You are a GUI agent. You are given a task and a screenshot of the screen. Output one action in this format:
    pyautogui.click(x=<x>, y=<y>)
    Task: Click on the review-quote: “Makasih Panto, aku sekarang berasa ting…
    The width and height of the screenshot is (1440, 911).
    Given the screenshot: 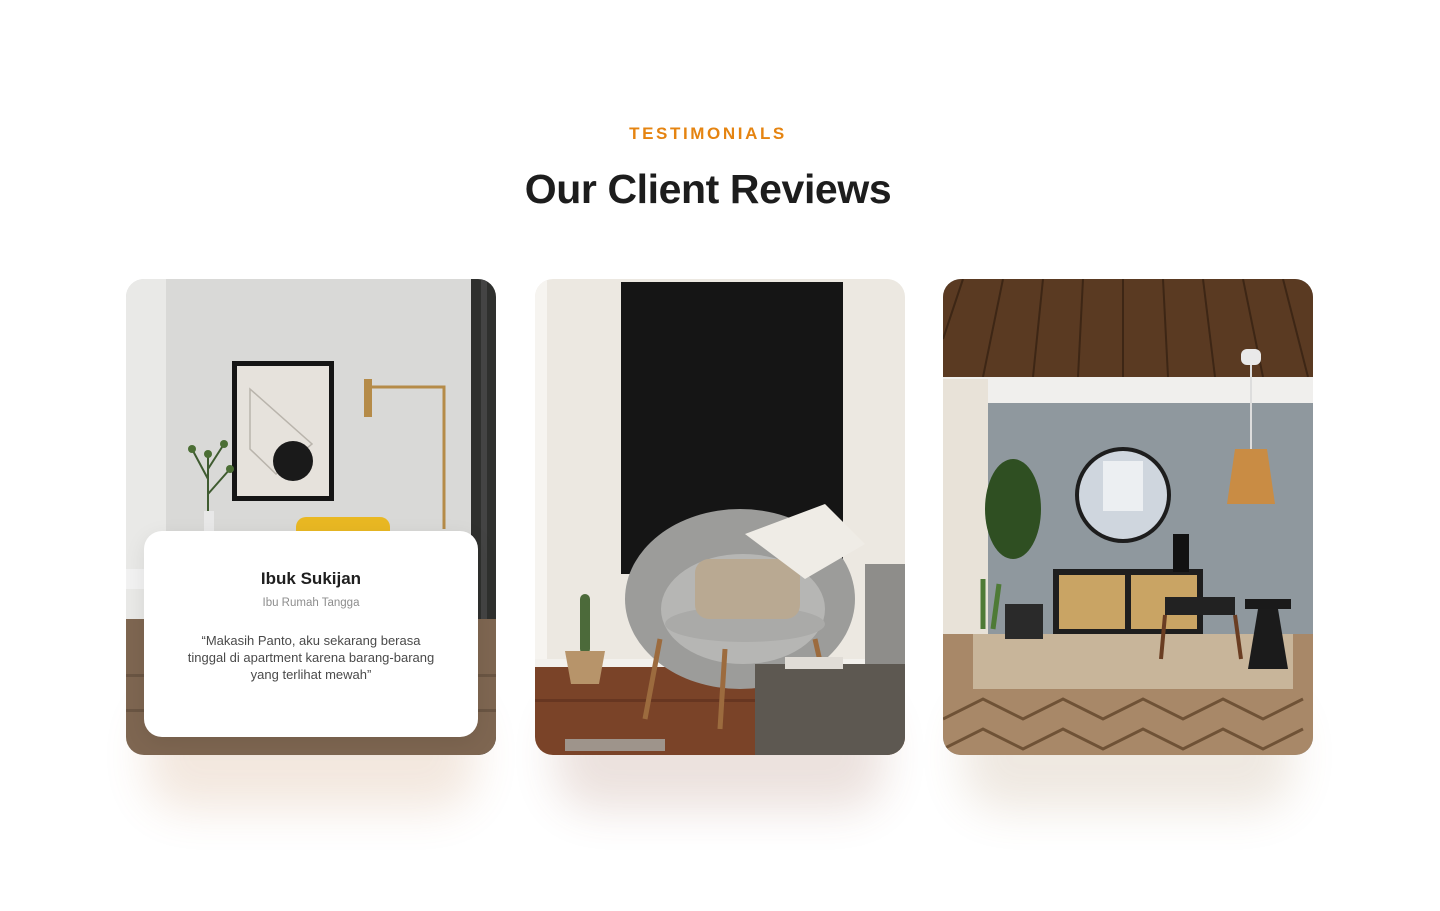 What is the action you would take?
    pyautogui.click(x=311, y=657)
    